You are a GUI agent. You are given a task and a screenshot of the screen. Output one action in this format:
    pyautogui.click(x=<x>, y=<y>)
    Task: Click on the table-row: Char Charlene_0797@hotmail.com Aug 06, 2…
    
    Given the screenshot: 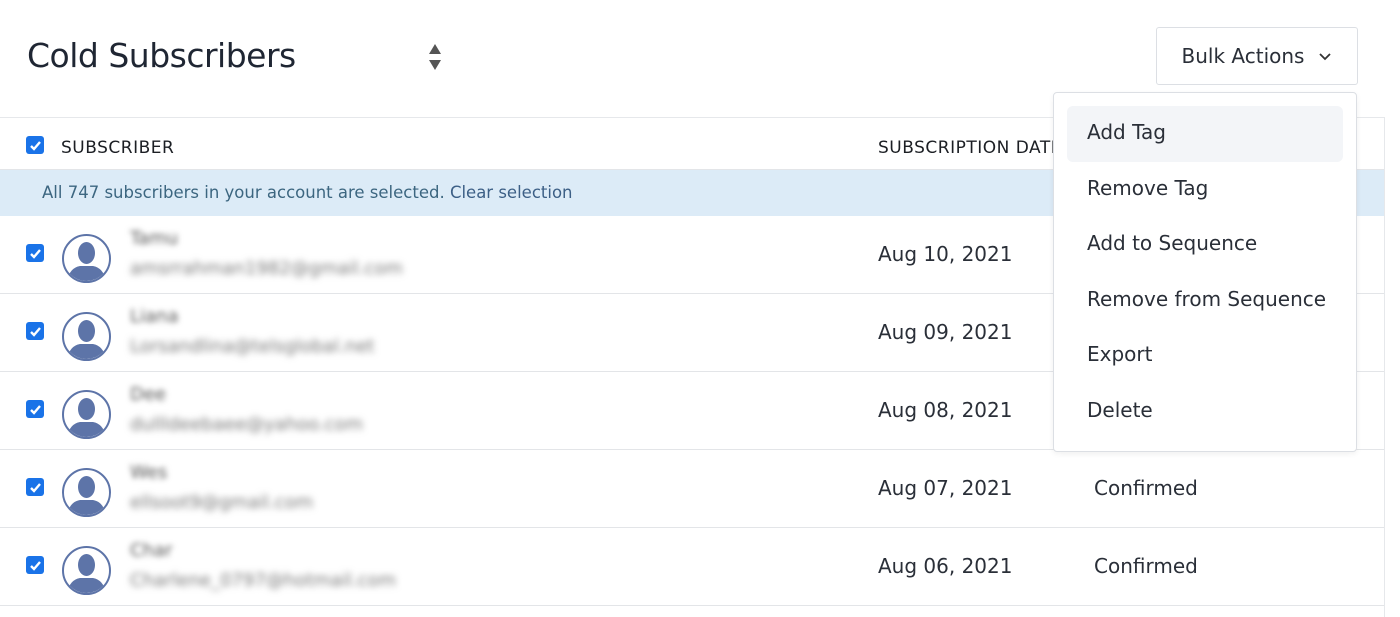 What is the action you would take?
    pyautogui.click(x=692, y=567)
    